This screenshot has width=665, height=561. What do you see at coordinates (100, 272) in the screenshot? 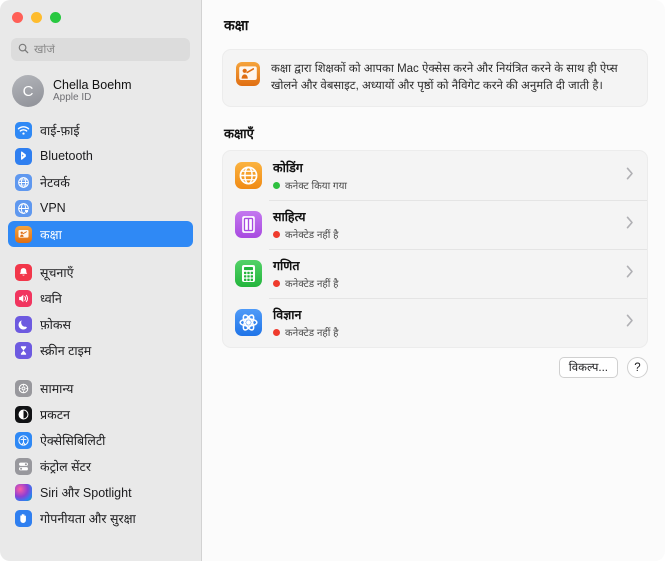
I see `sidebar-item-notifications: सूचनाएँ` at bounding box center [100, 272].